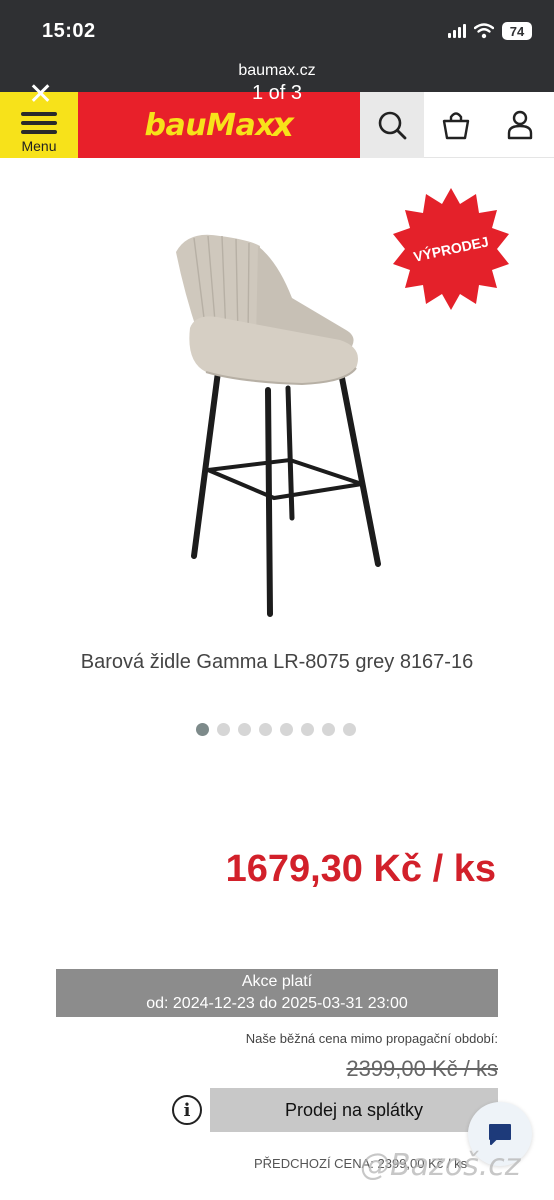  What do you see at coordinates (517, 31) in the screenshot?
I see `battery-indicator: 74` at bounding box center [517, 31].